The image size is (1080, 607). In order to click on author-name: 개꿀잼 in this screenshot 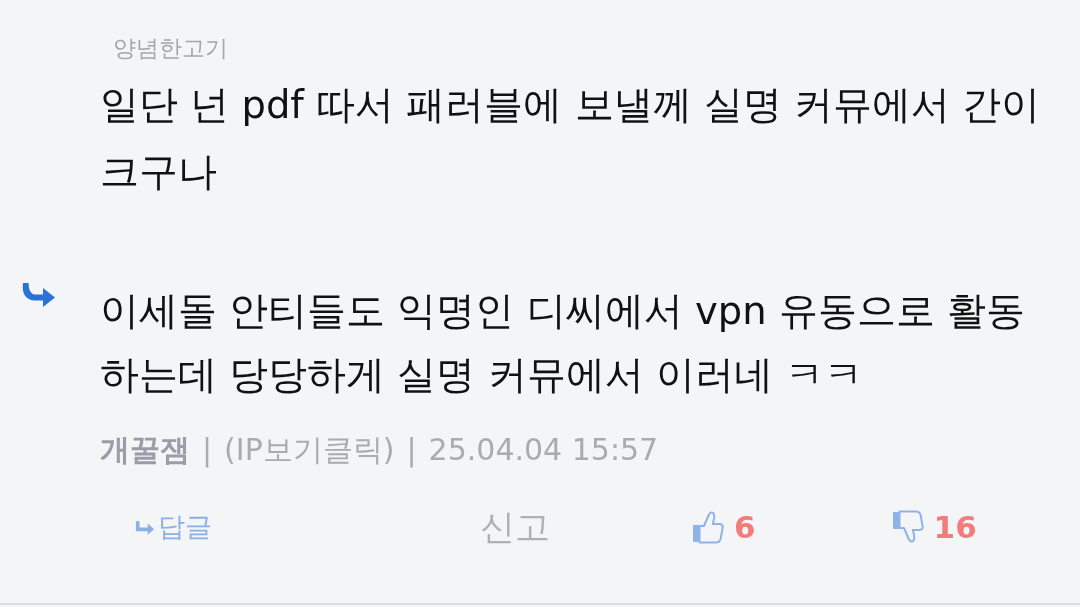, I will do `click(145, 450)`.